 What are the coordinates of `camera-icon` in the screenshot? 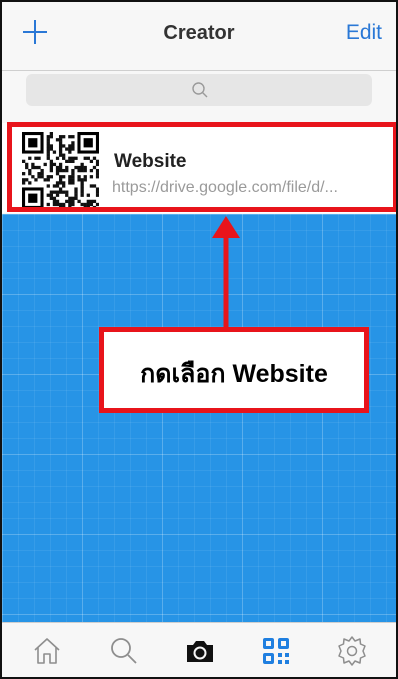 It's located at (200, 651).